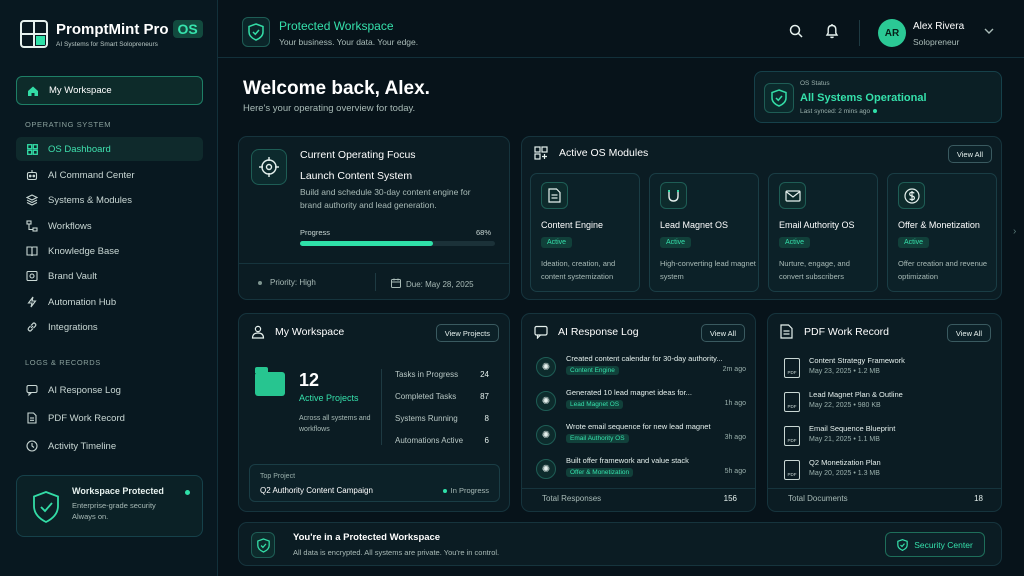 This screenshot has width=1024, height=576. What do you see at coordinates (598, 332) in the screenshot?
I see `ai-log-title: AI Response Log` at bounding box center [598, 332].